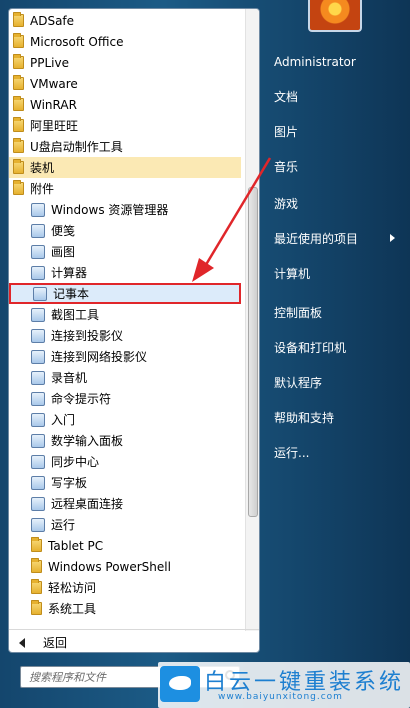 This screenshot has height=708, width=410. What do you see at coordinates (337, 273) in the screenshot?
I see `right-menu-item: 计算机` at bounding box center [337, 273].